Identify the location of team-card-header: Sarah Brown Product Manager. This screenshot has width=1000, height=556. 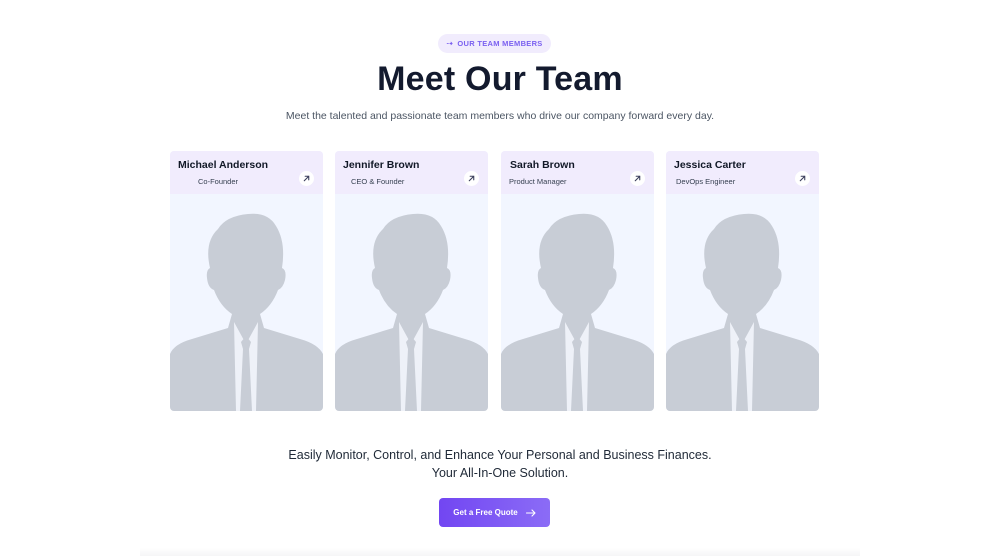
(577, 172).